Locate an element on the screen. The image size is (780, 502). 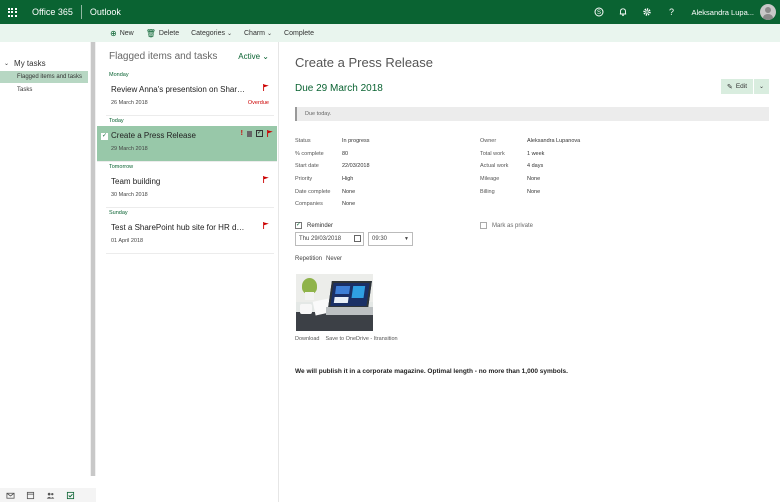
filter-label: Active is located at coordinates (249, 56).